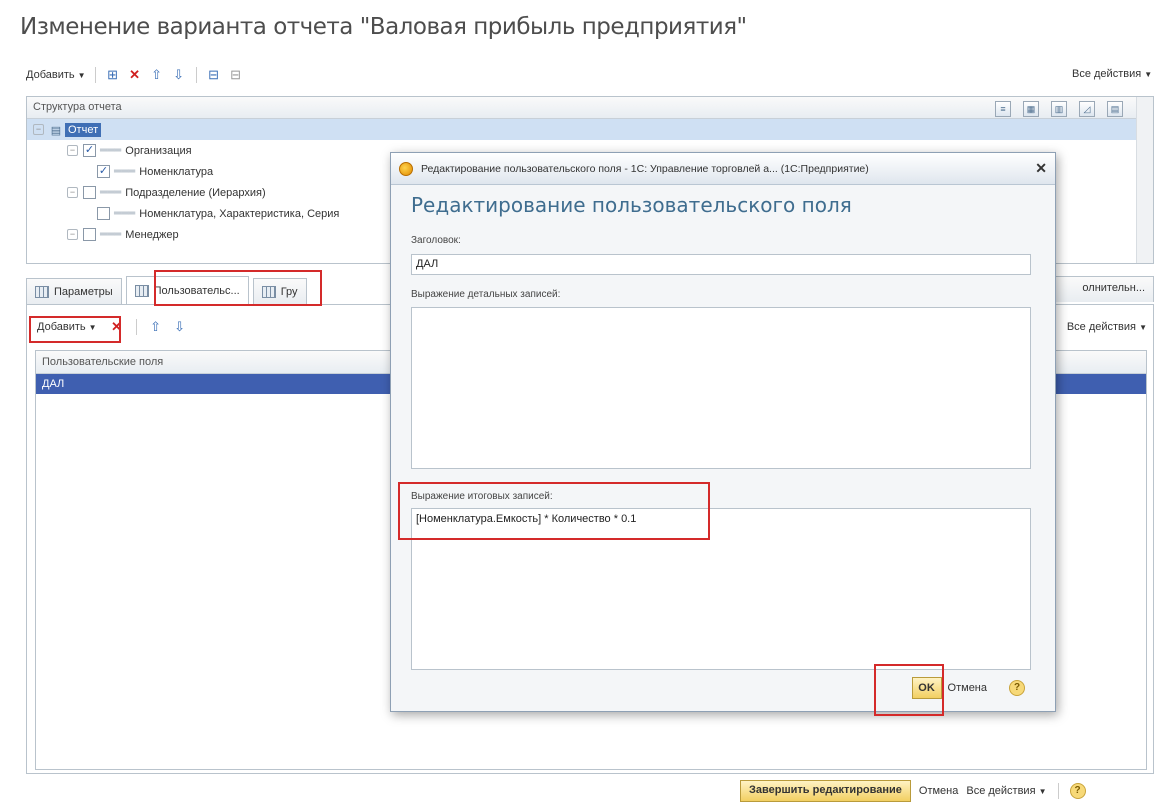 This screenshot has width=1176, height=810. What do you see at coordinates (1087, 109) in the screenshot?
I see `appearance-icon: ◿` at bounding box center [1087, 109].